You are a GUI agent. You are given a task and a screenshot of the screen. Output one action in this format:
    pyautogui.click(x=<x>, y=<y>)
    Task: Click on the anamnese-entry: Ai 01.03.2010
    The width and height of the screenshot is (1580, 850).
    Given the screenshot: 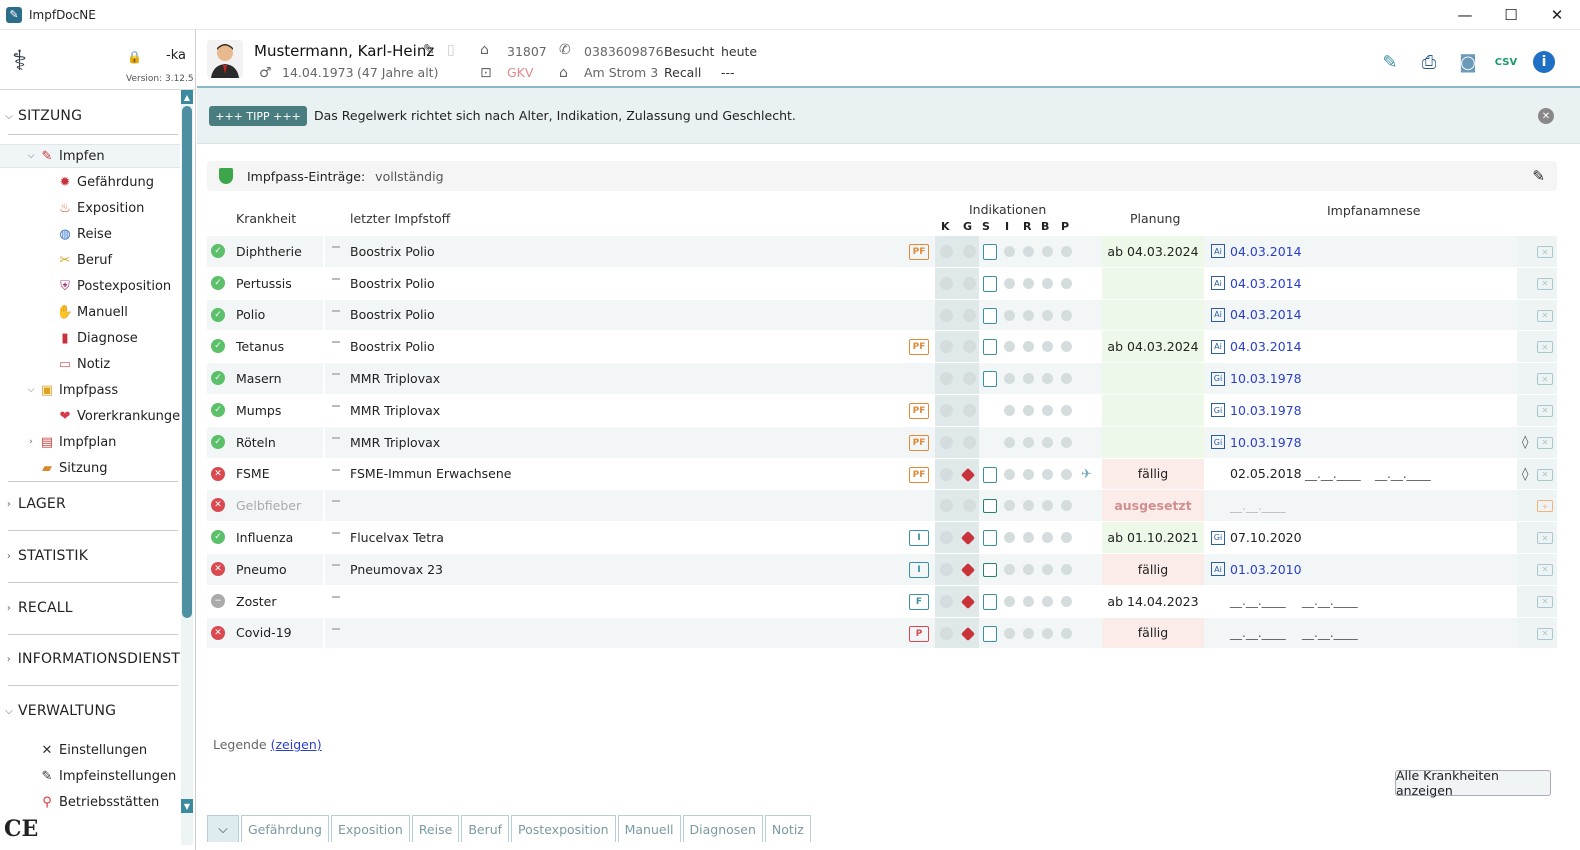 What is the action you would take?
    pyautogui.click(x=1256, y=569)
    